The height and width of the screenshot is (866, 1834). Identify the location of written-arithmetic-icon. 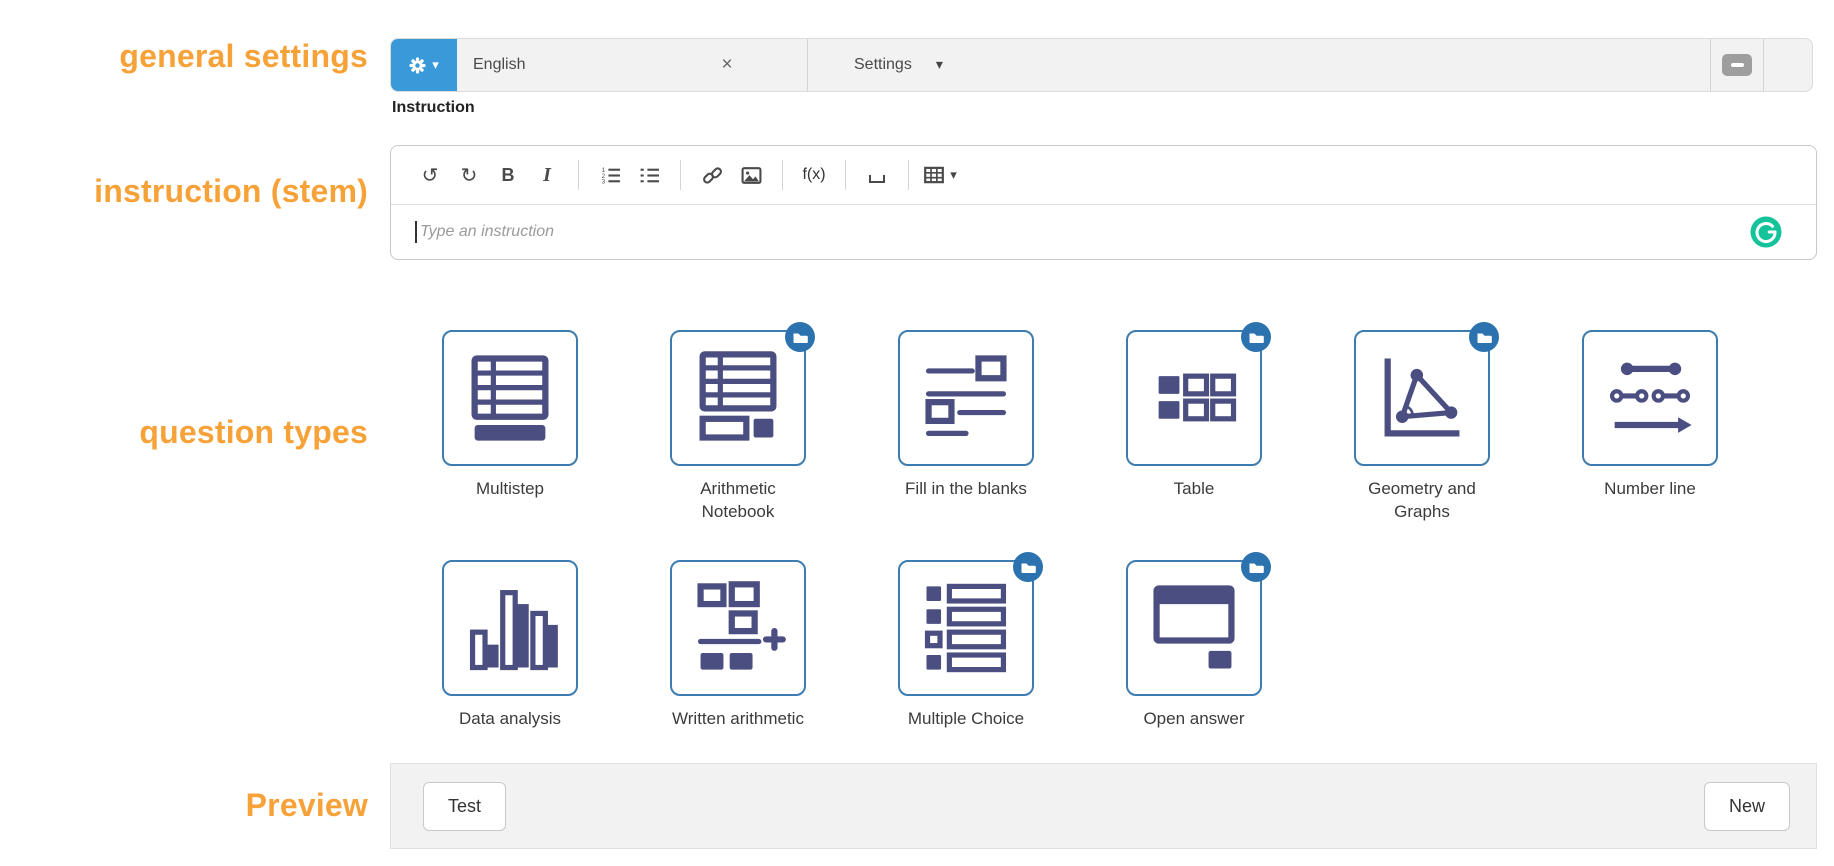
(741, 625).